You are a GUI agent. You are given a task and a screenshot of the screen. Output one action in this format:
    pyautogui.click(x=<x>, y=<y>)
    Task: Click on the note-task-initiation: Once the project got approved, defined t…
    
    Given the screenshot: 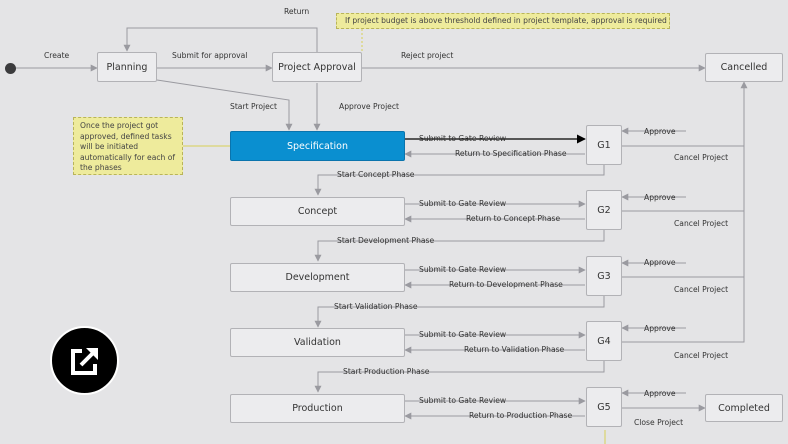 What is the action you would take?
    pyautogui.click(x=128, y=146)
    